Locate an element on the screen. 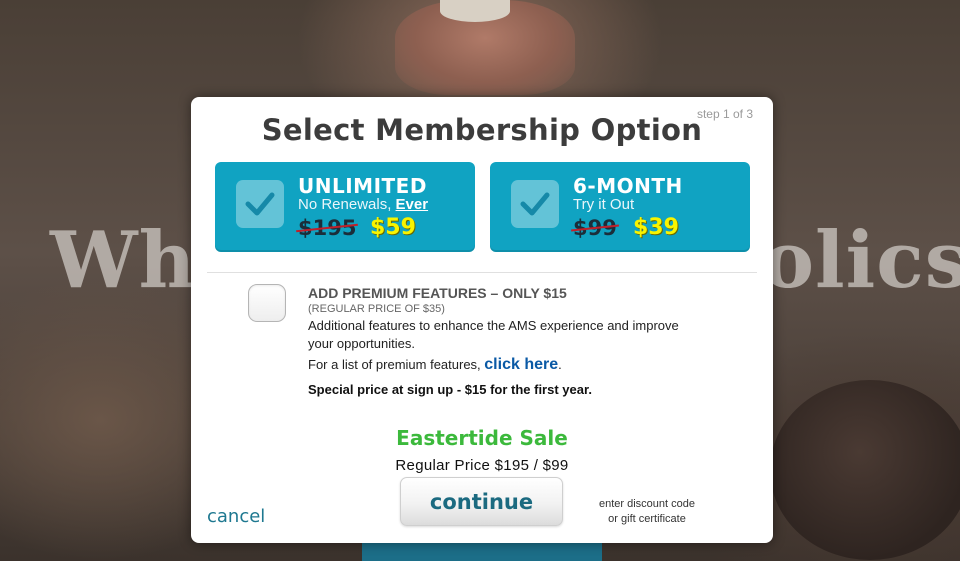 This screenshot has width=960, height=561. divider is located at coordinates (482, 272).